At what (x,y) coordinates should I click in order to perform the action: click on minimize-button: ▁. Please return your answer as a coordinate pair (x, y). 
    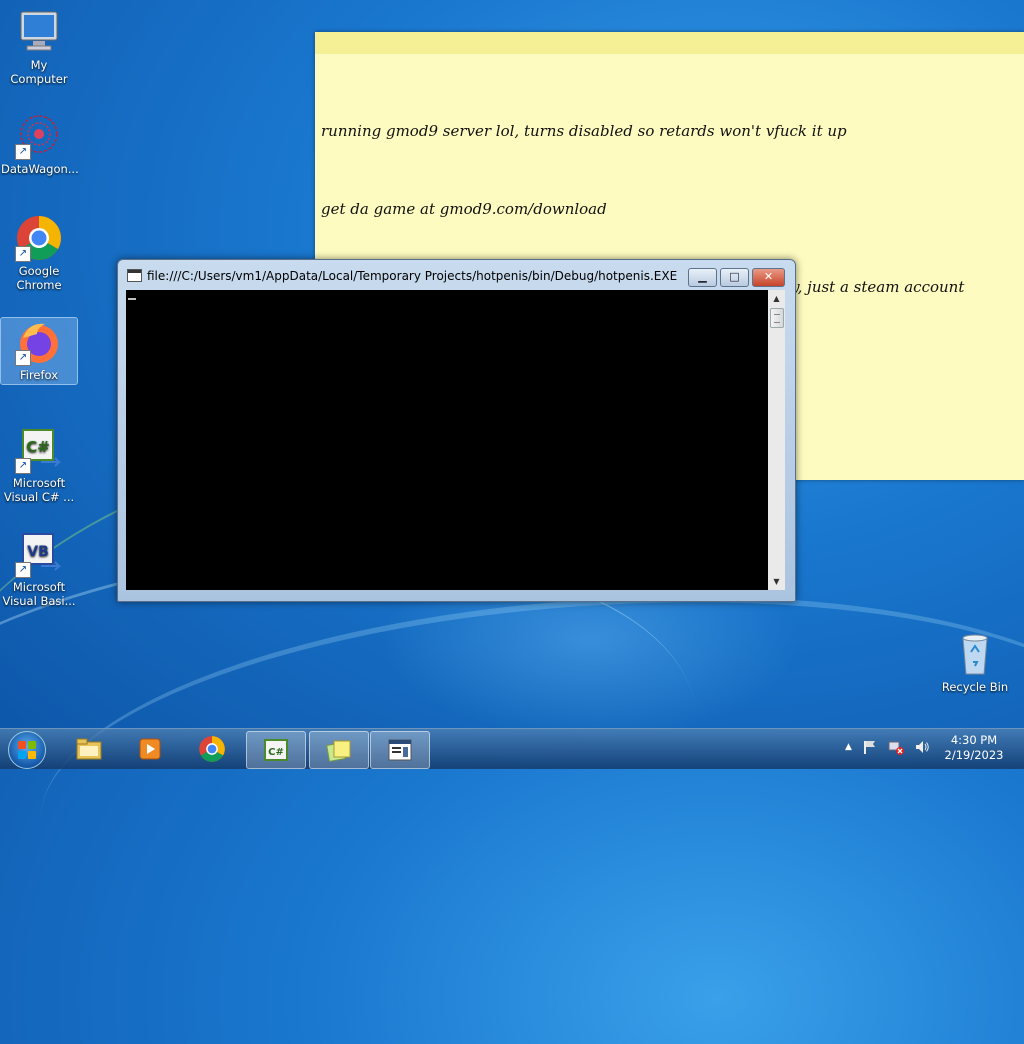
    Looking at the image, I should click on (702, 277).